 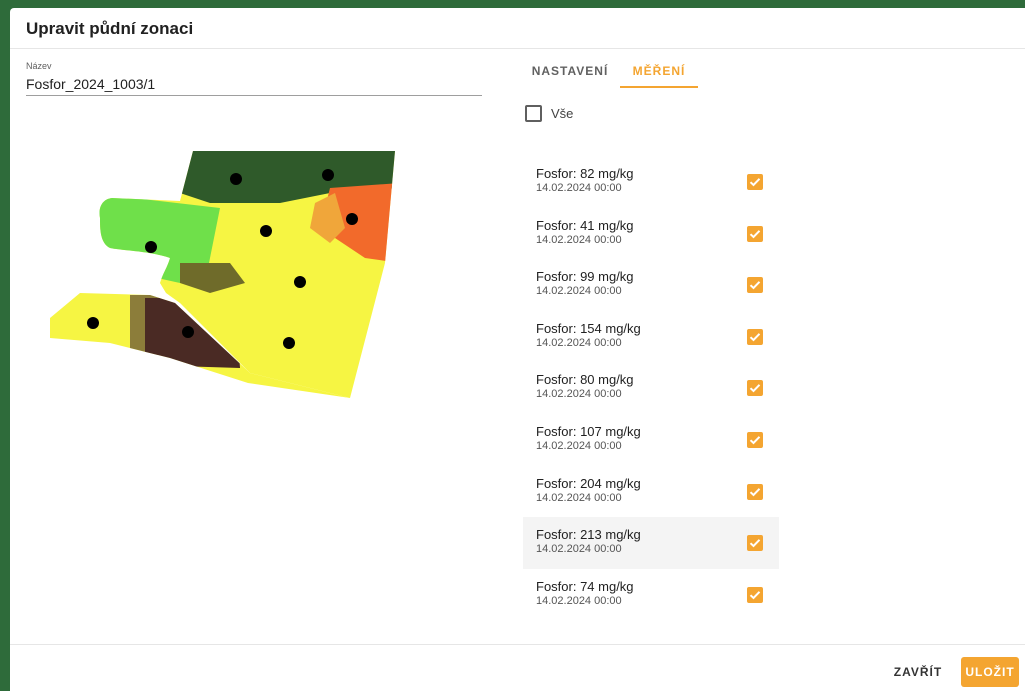 What do you see at coordinates (651, 440) in the screenshot?
I see `list-item: Fosfor: 107 mg/kg 14.02.2024 00:00` at bounding box center [651, 440].